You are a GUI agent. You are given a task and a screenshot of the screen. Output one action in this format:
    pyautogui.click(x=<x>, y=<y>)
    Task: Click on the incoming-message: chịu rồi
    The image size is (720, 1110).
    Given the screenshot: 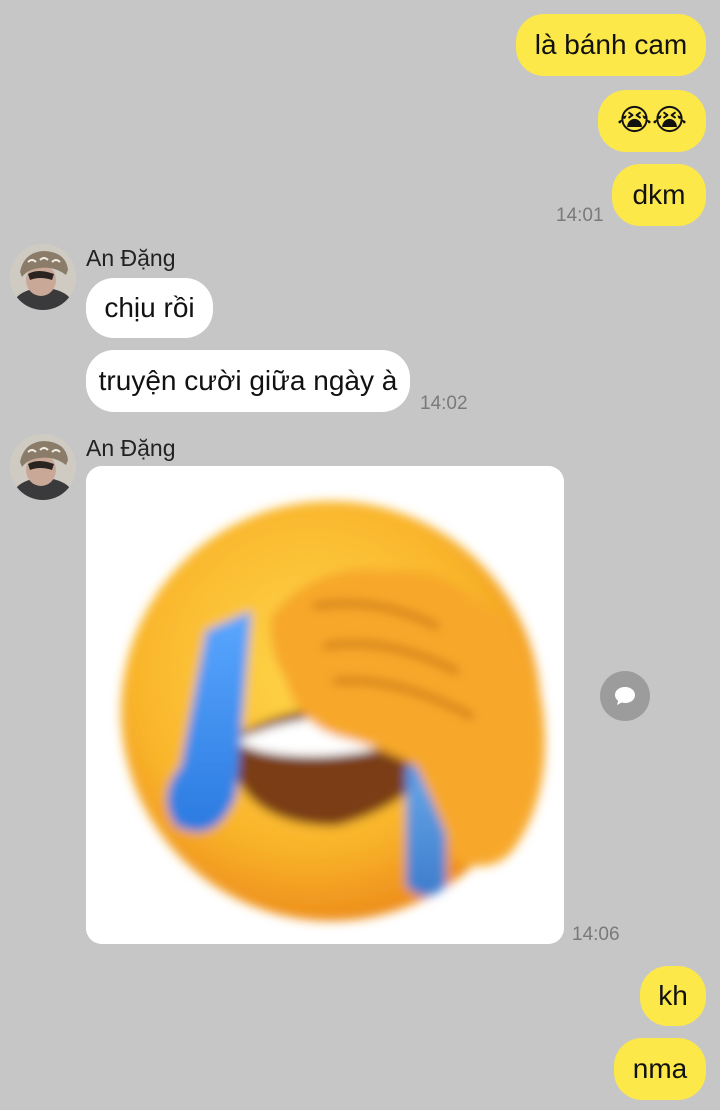 What is the action you would take?
    pyautogui.click(x=149, y=308)
    